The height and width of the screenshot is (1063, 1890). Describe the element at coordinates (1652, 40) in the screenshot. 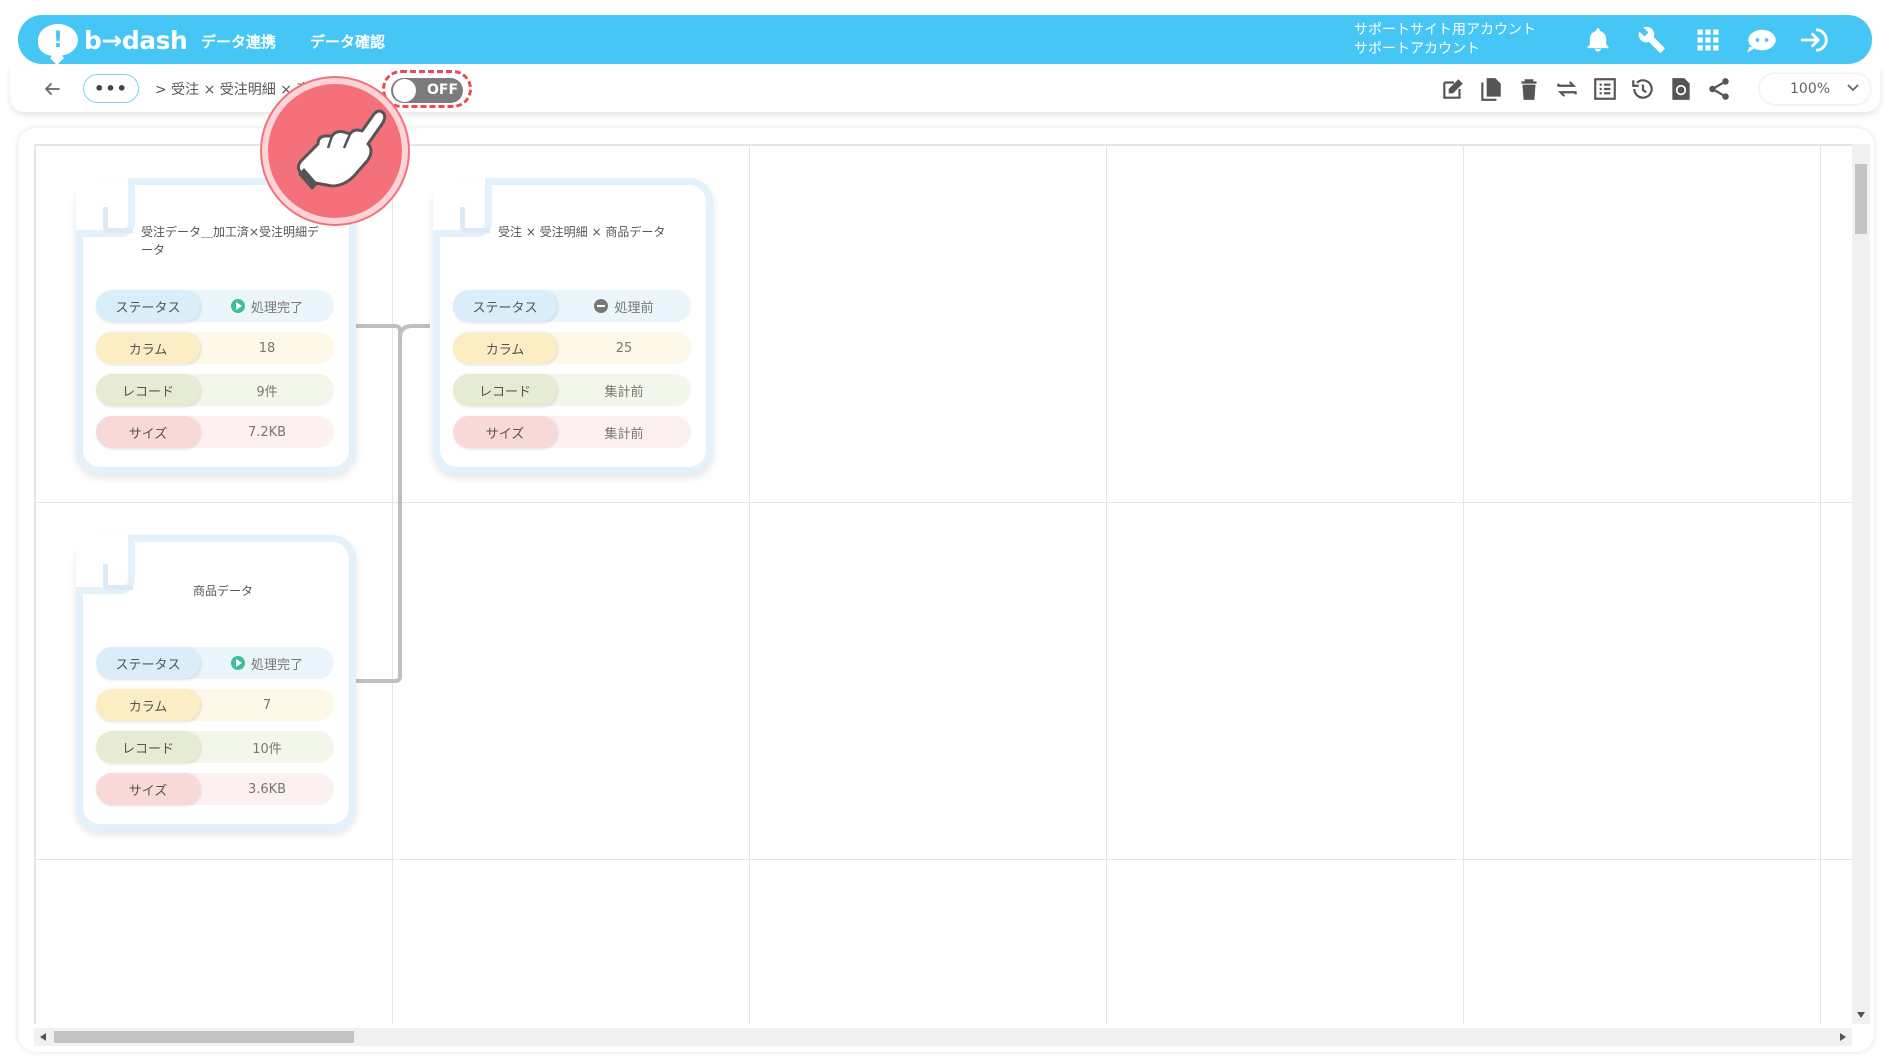

I see `wrench-icon` at that location.